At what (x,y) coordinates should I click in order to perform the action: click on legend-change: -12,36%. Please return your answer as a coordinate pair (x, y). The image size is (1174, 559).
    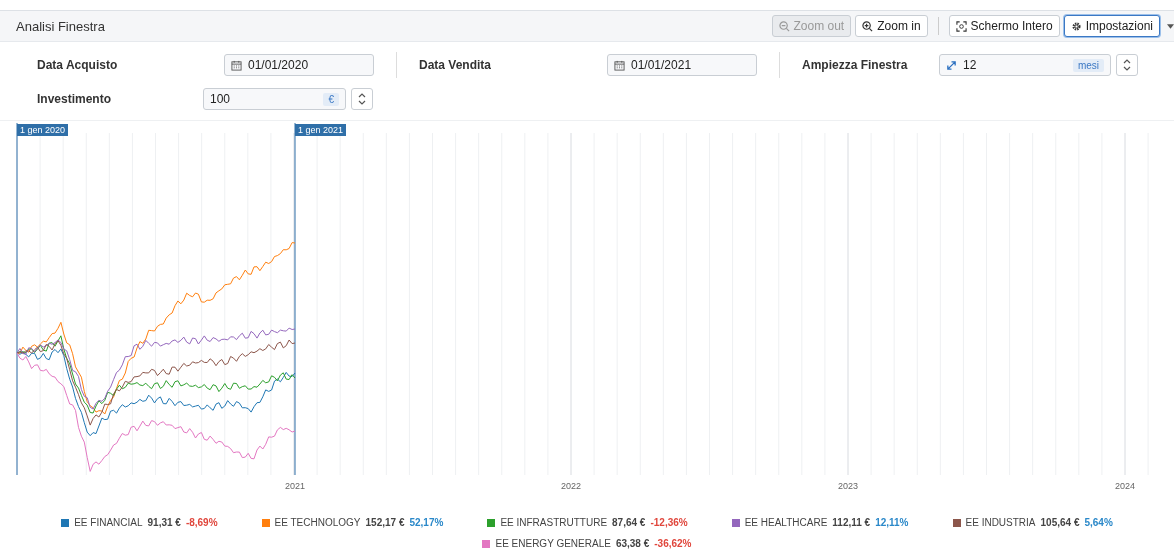
    Looking at the image, I should click on (669, 522).